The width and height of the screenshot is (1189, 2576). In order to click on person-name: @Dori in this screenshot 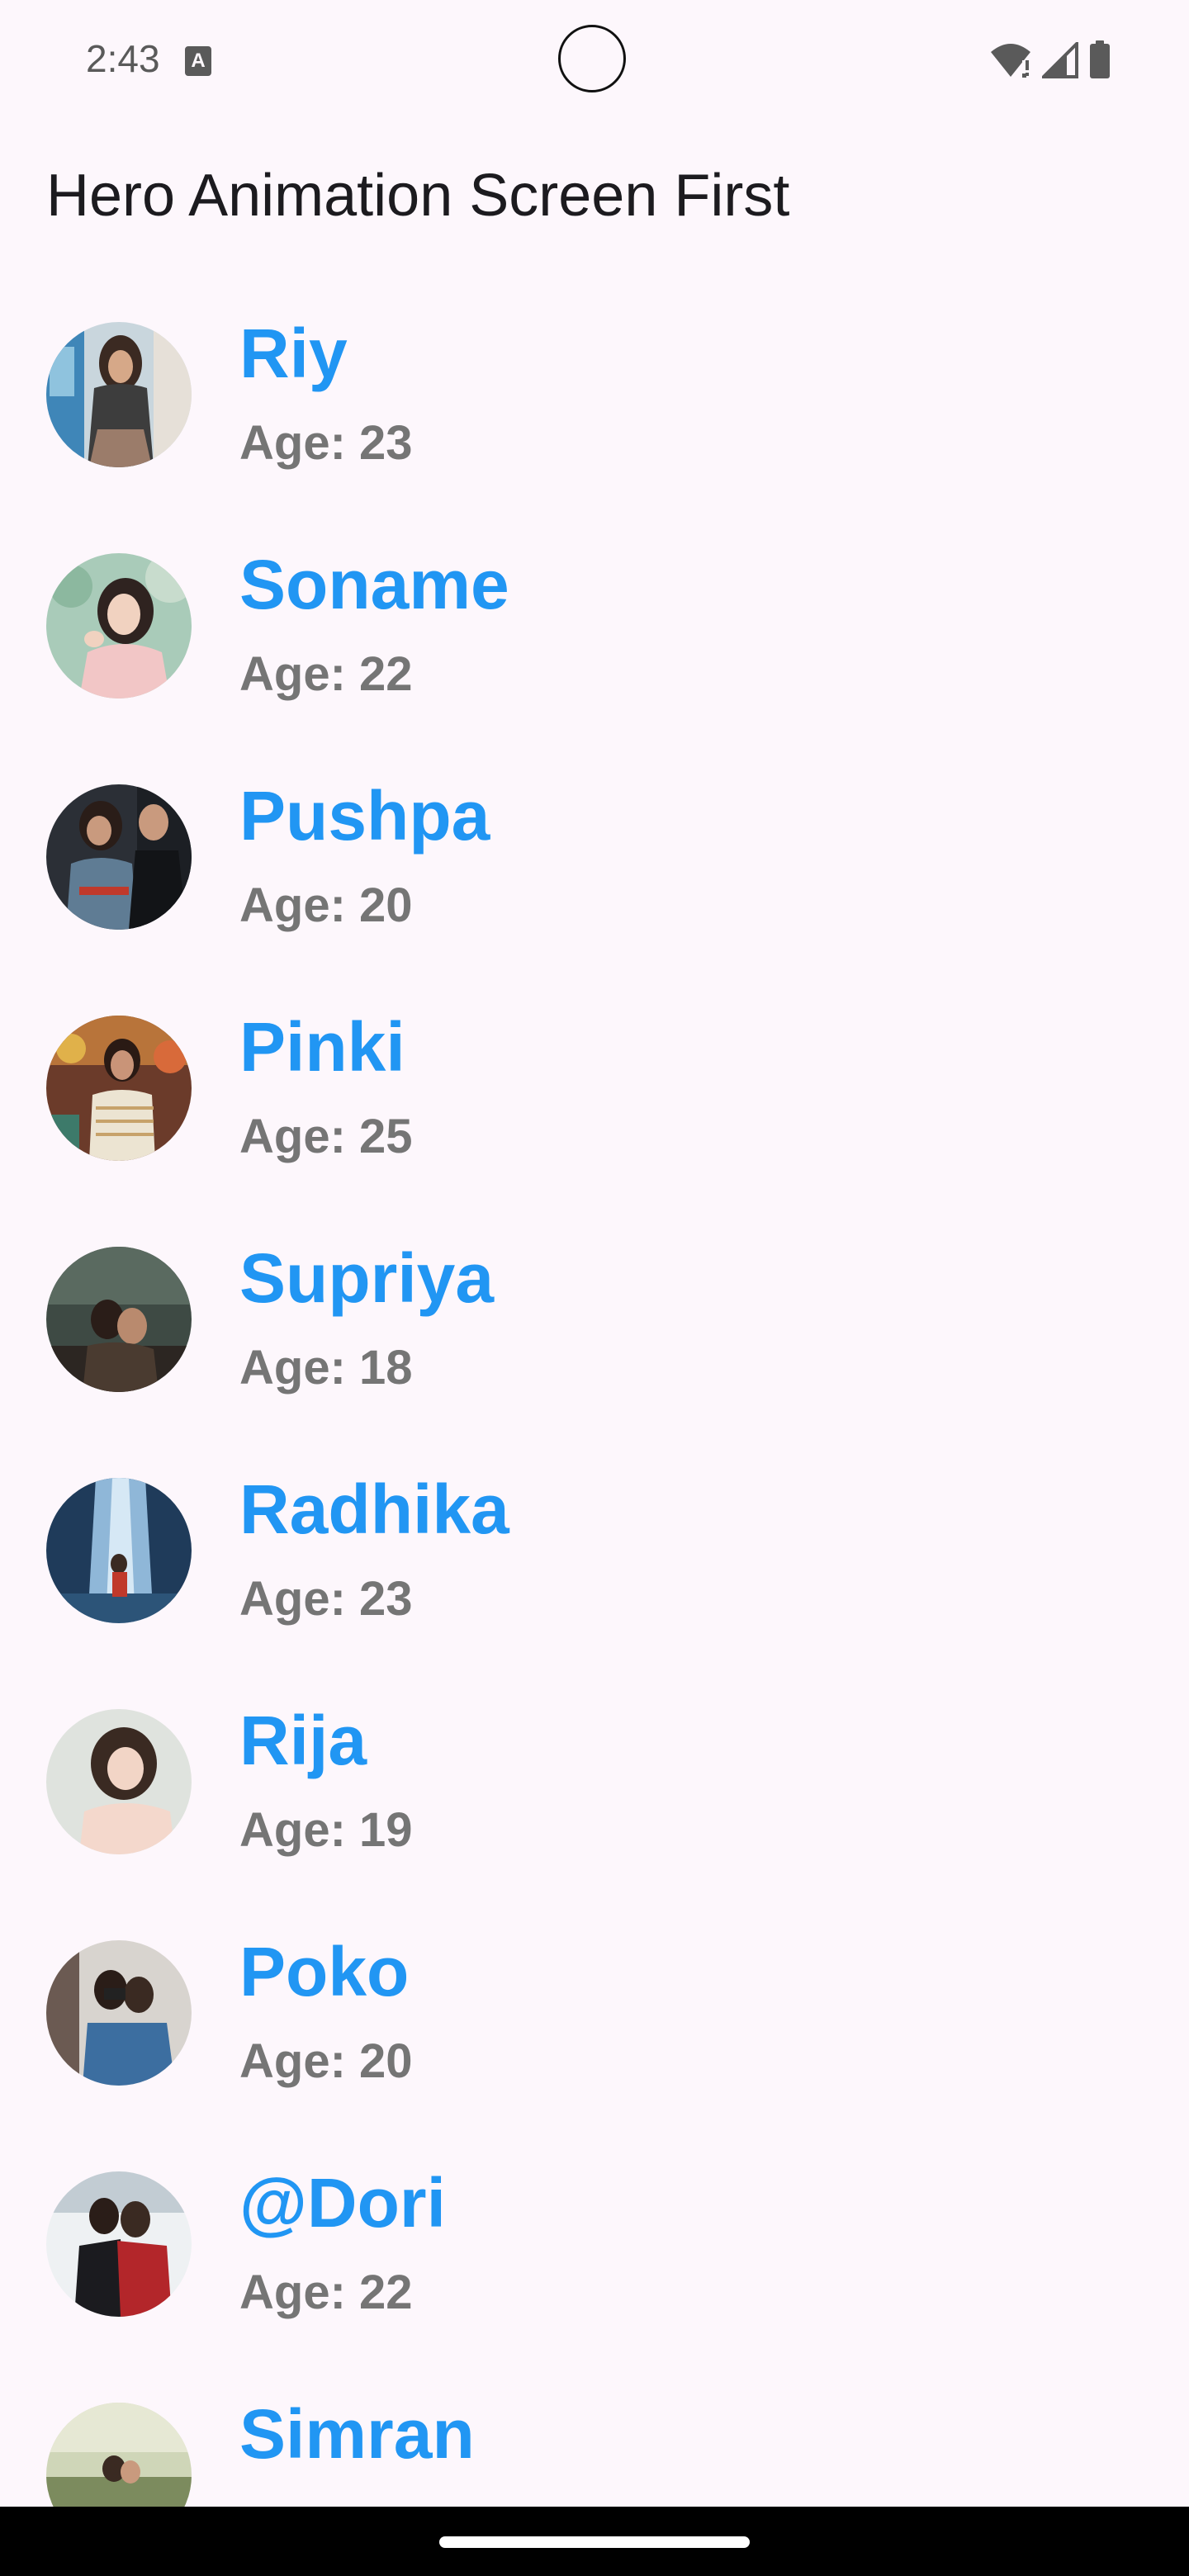, I will do `click(342, 2203)`.